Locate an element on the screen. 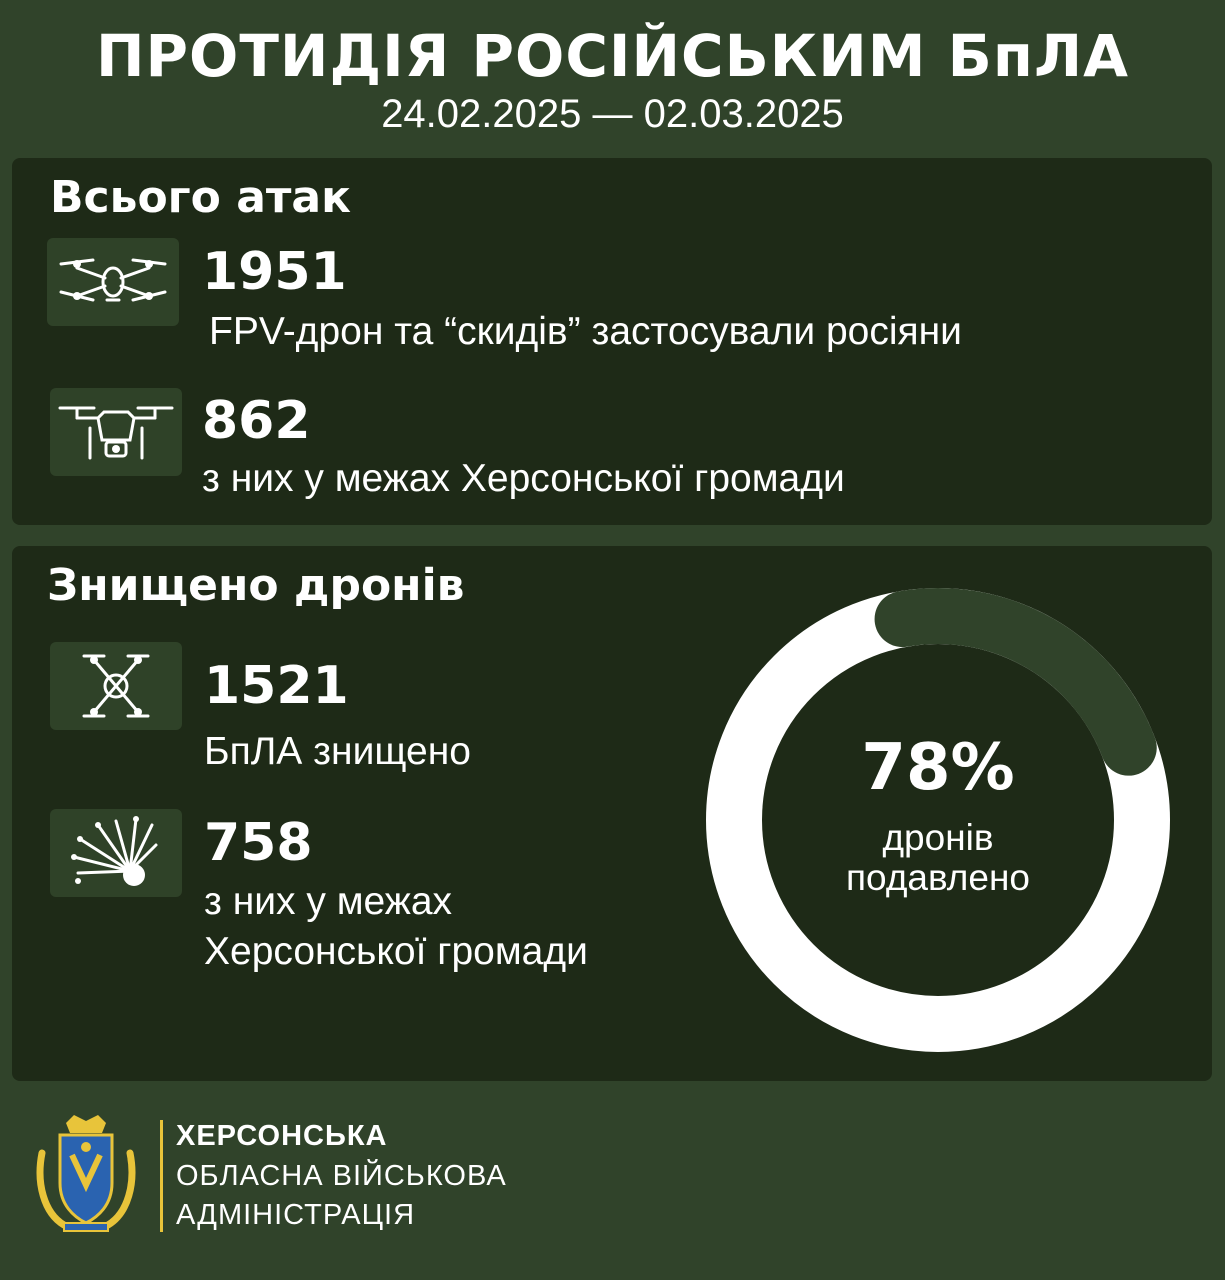  bomber-drone-icon is located at coordinates (116, 432).